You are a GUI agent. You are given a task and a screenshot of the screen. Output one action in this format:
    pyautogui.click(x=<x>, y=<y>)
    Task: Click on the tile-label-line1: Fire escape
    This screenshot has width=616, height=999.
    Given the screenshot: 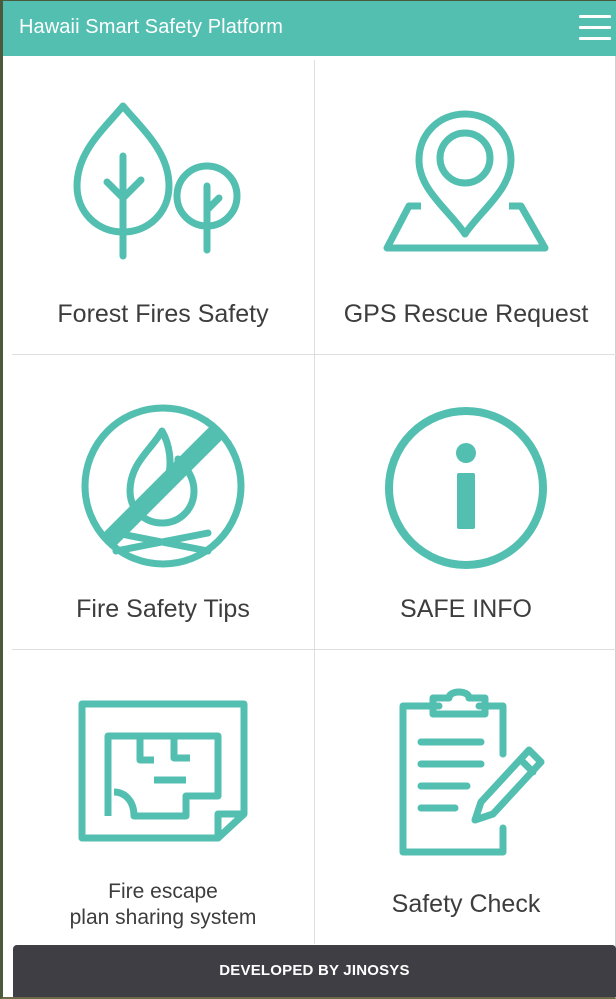 What is the action you would take?
    pyautogui.click(x=163, y=891)
    